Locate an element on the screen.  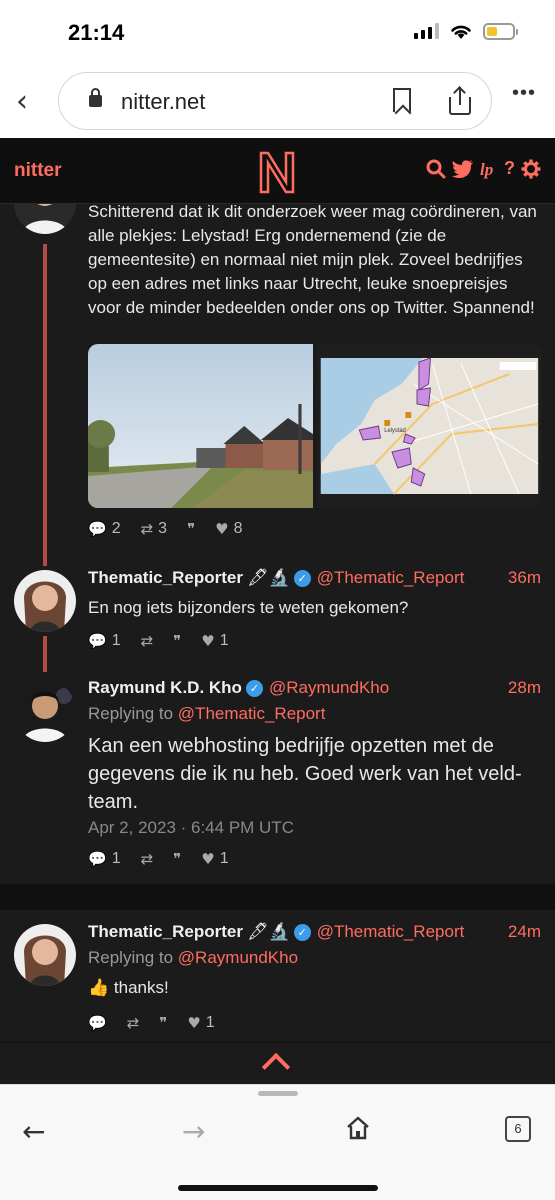
twitter-bird-icon is located at coordinates (463, 168).